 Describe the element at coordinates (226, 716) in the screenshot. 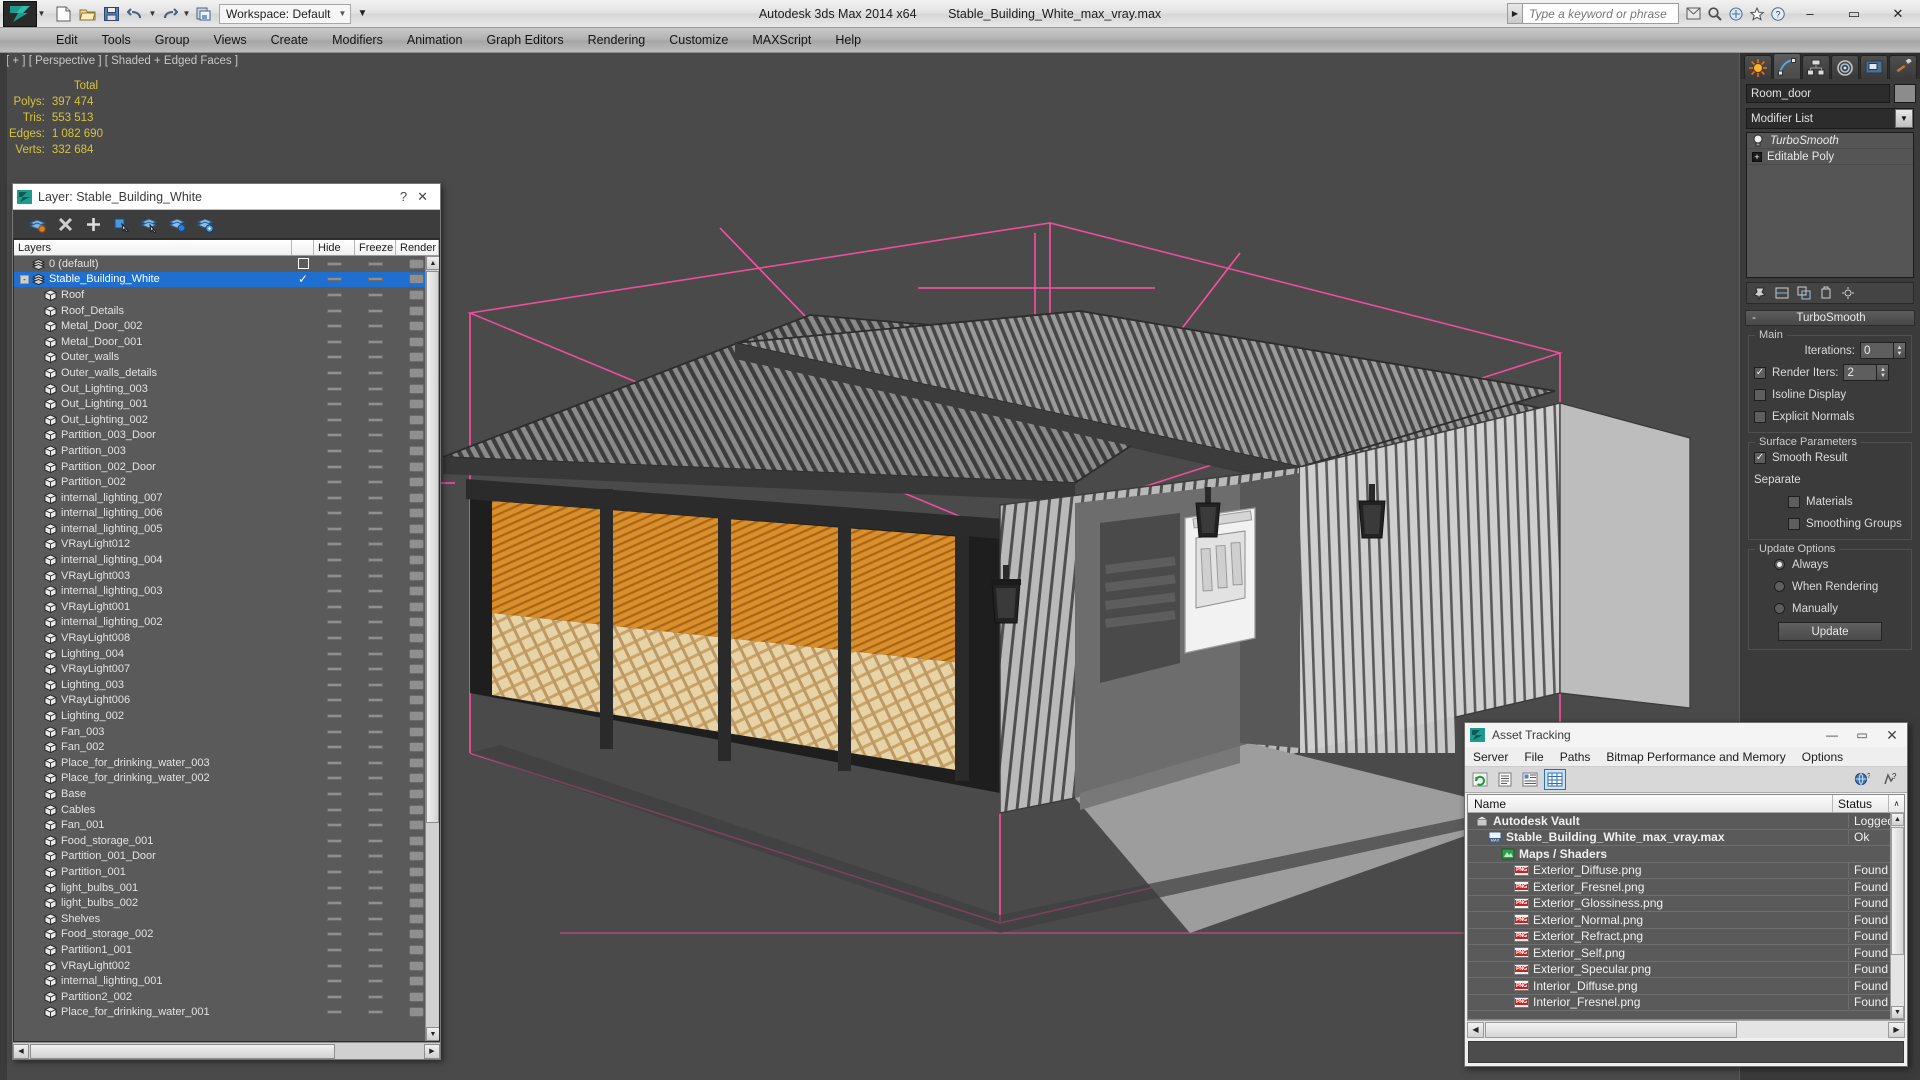

I see `object-row: Lighting_002` at that location.